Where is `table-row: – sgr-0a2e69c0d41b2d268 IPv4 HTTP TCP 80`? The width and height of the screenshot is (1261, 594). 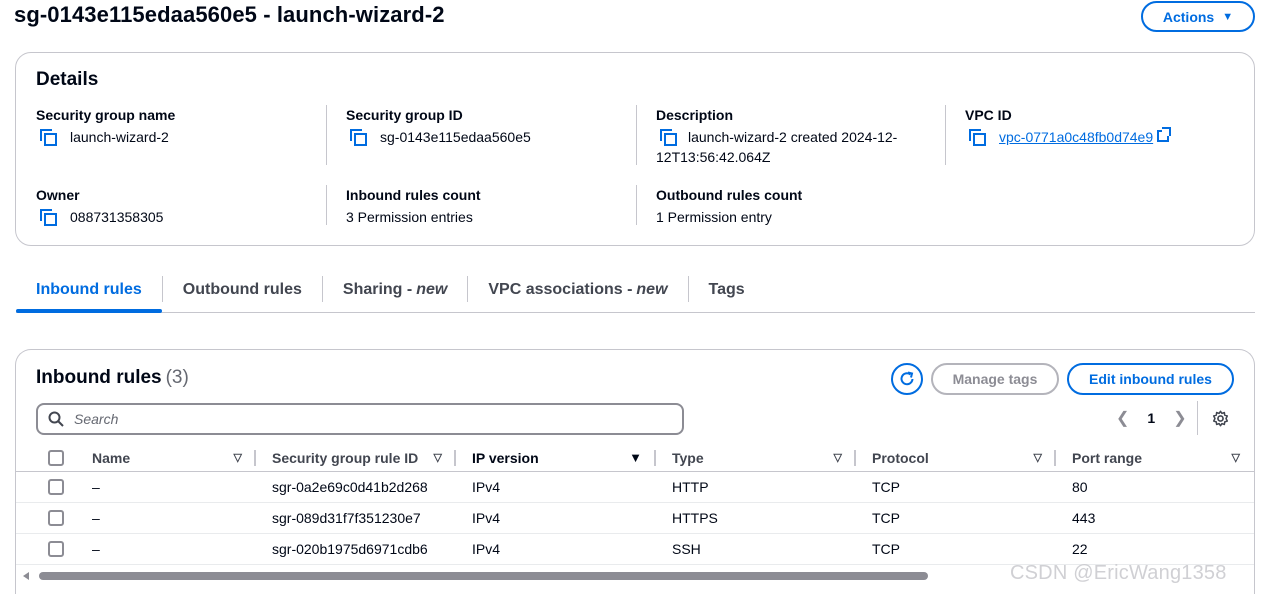 table-row: – sgr-0a2e69c0d41b2d268 IPv4 HTTP TCP 80 is located at coordinates (635, 487).